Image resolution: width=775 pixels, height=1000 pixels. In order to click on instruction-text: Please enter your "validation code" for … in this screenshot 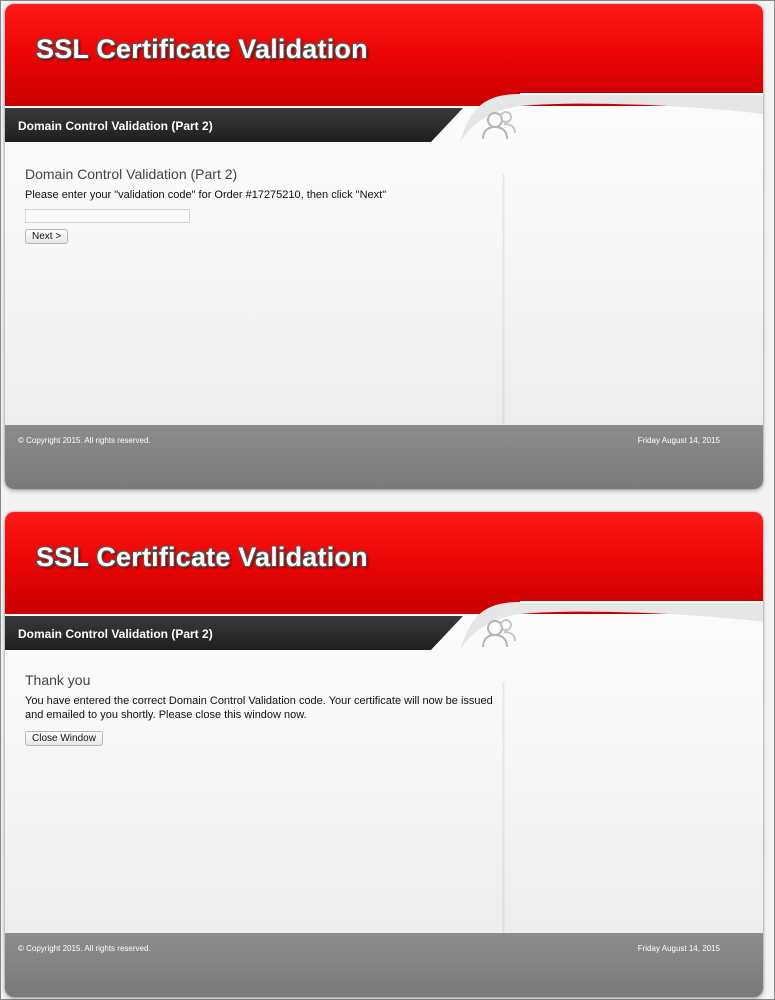, I will do `click(206, 195)`.